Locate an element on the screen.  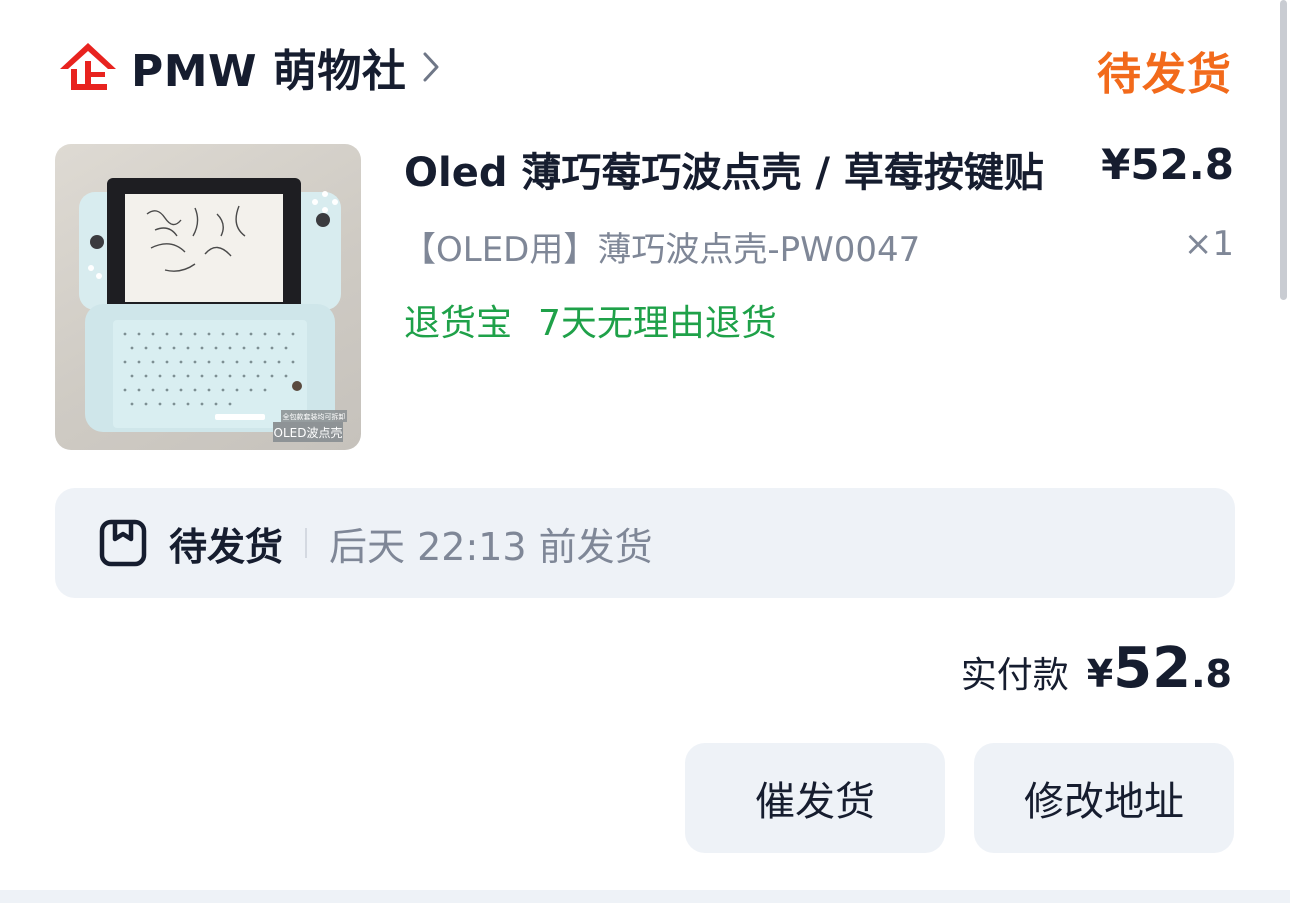
product-price: ¥52.8 is located at coordinates (1167, 164).